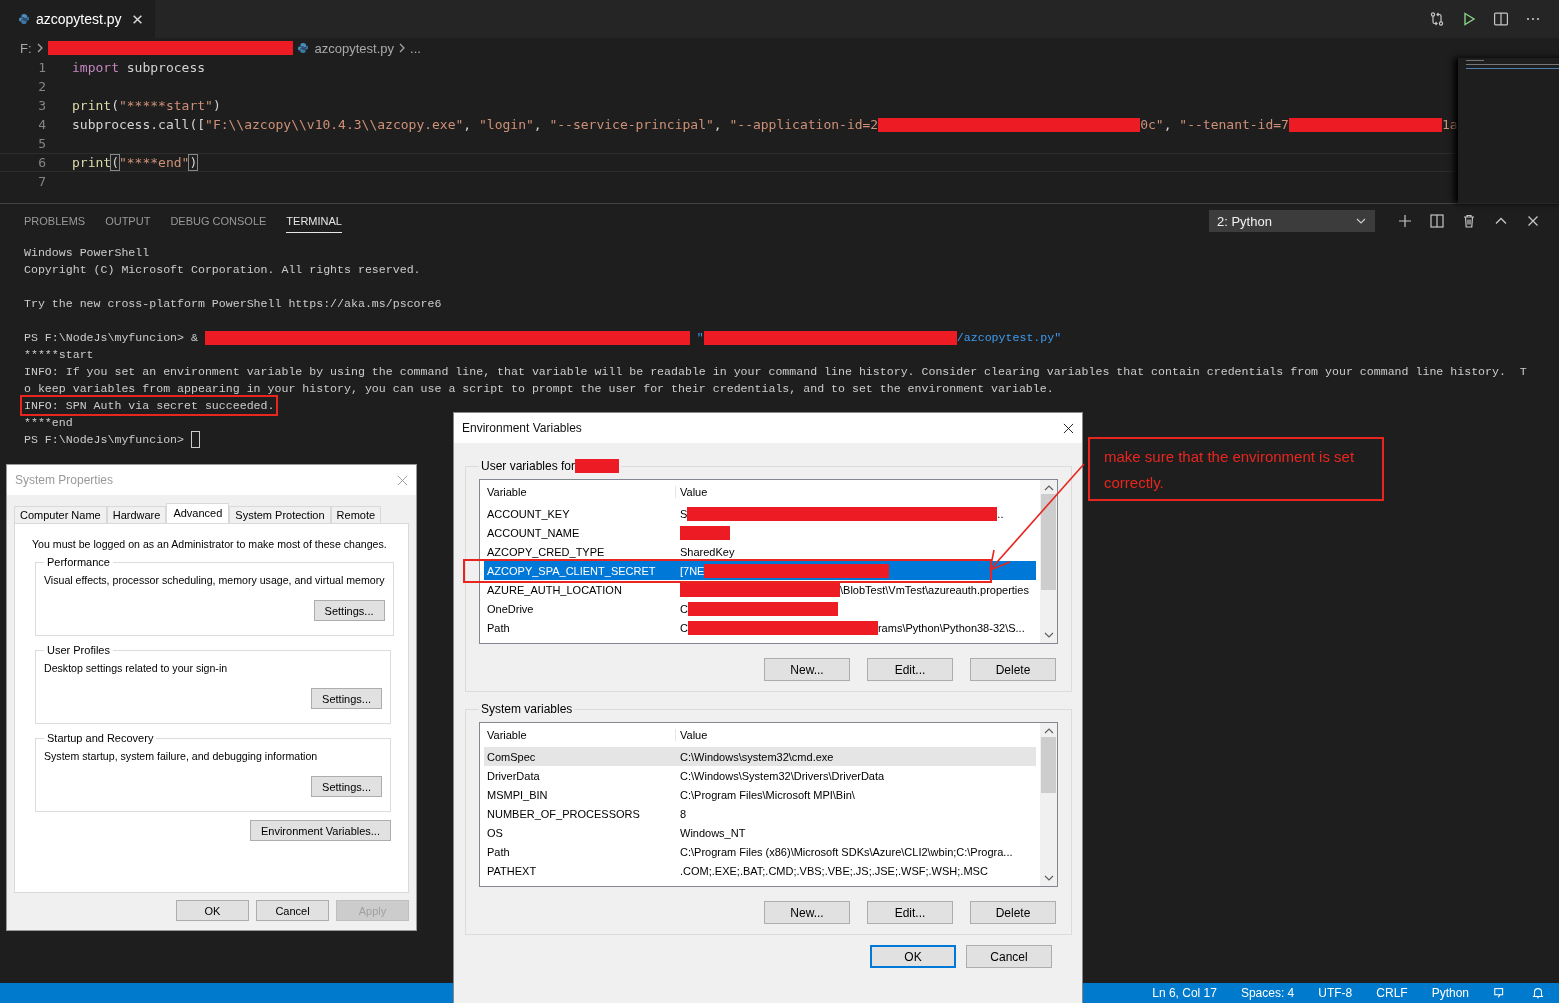 The image size is (1559, 1003). I want to click on line-number: 5, so click(42, 143).